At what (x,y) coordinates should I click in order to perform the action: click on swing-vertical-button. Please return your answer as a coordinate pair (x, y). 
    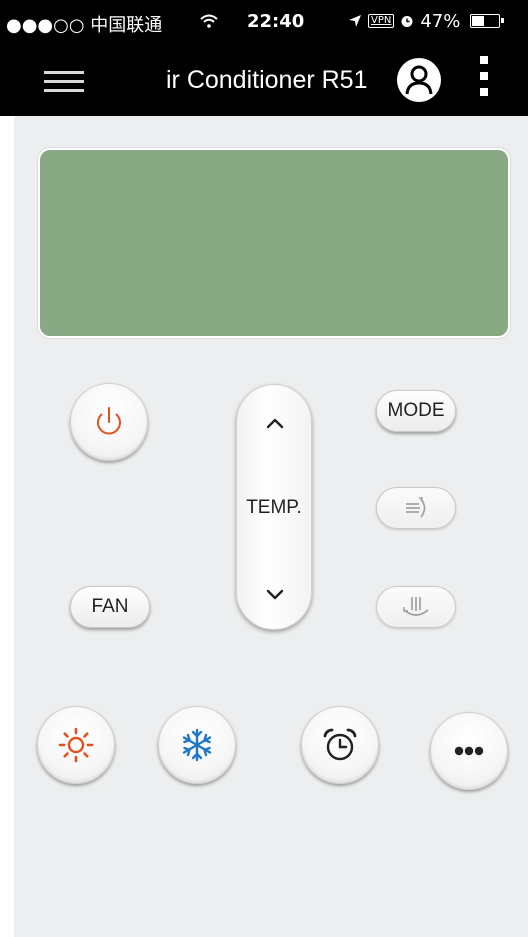
    Looking at the image, I should click on (416, 607).